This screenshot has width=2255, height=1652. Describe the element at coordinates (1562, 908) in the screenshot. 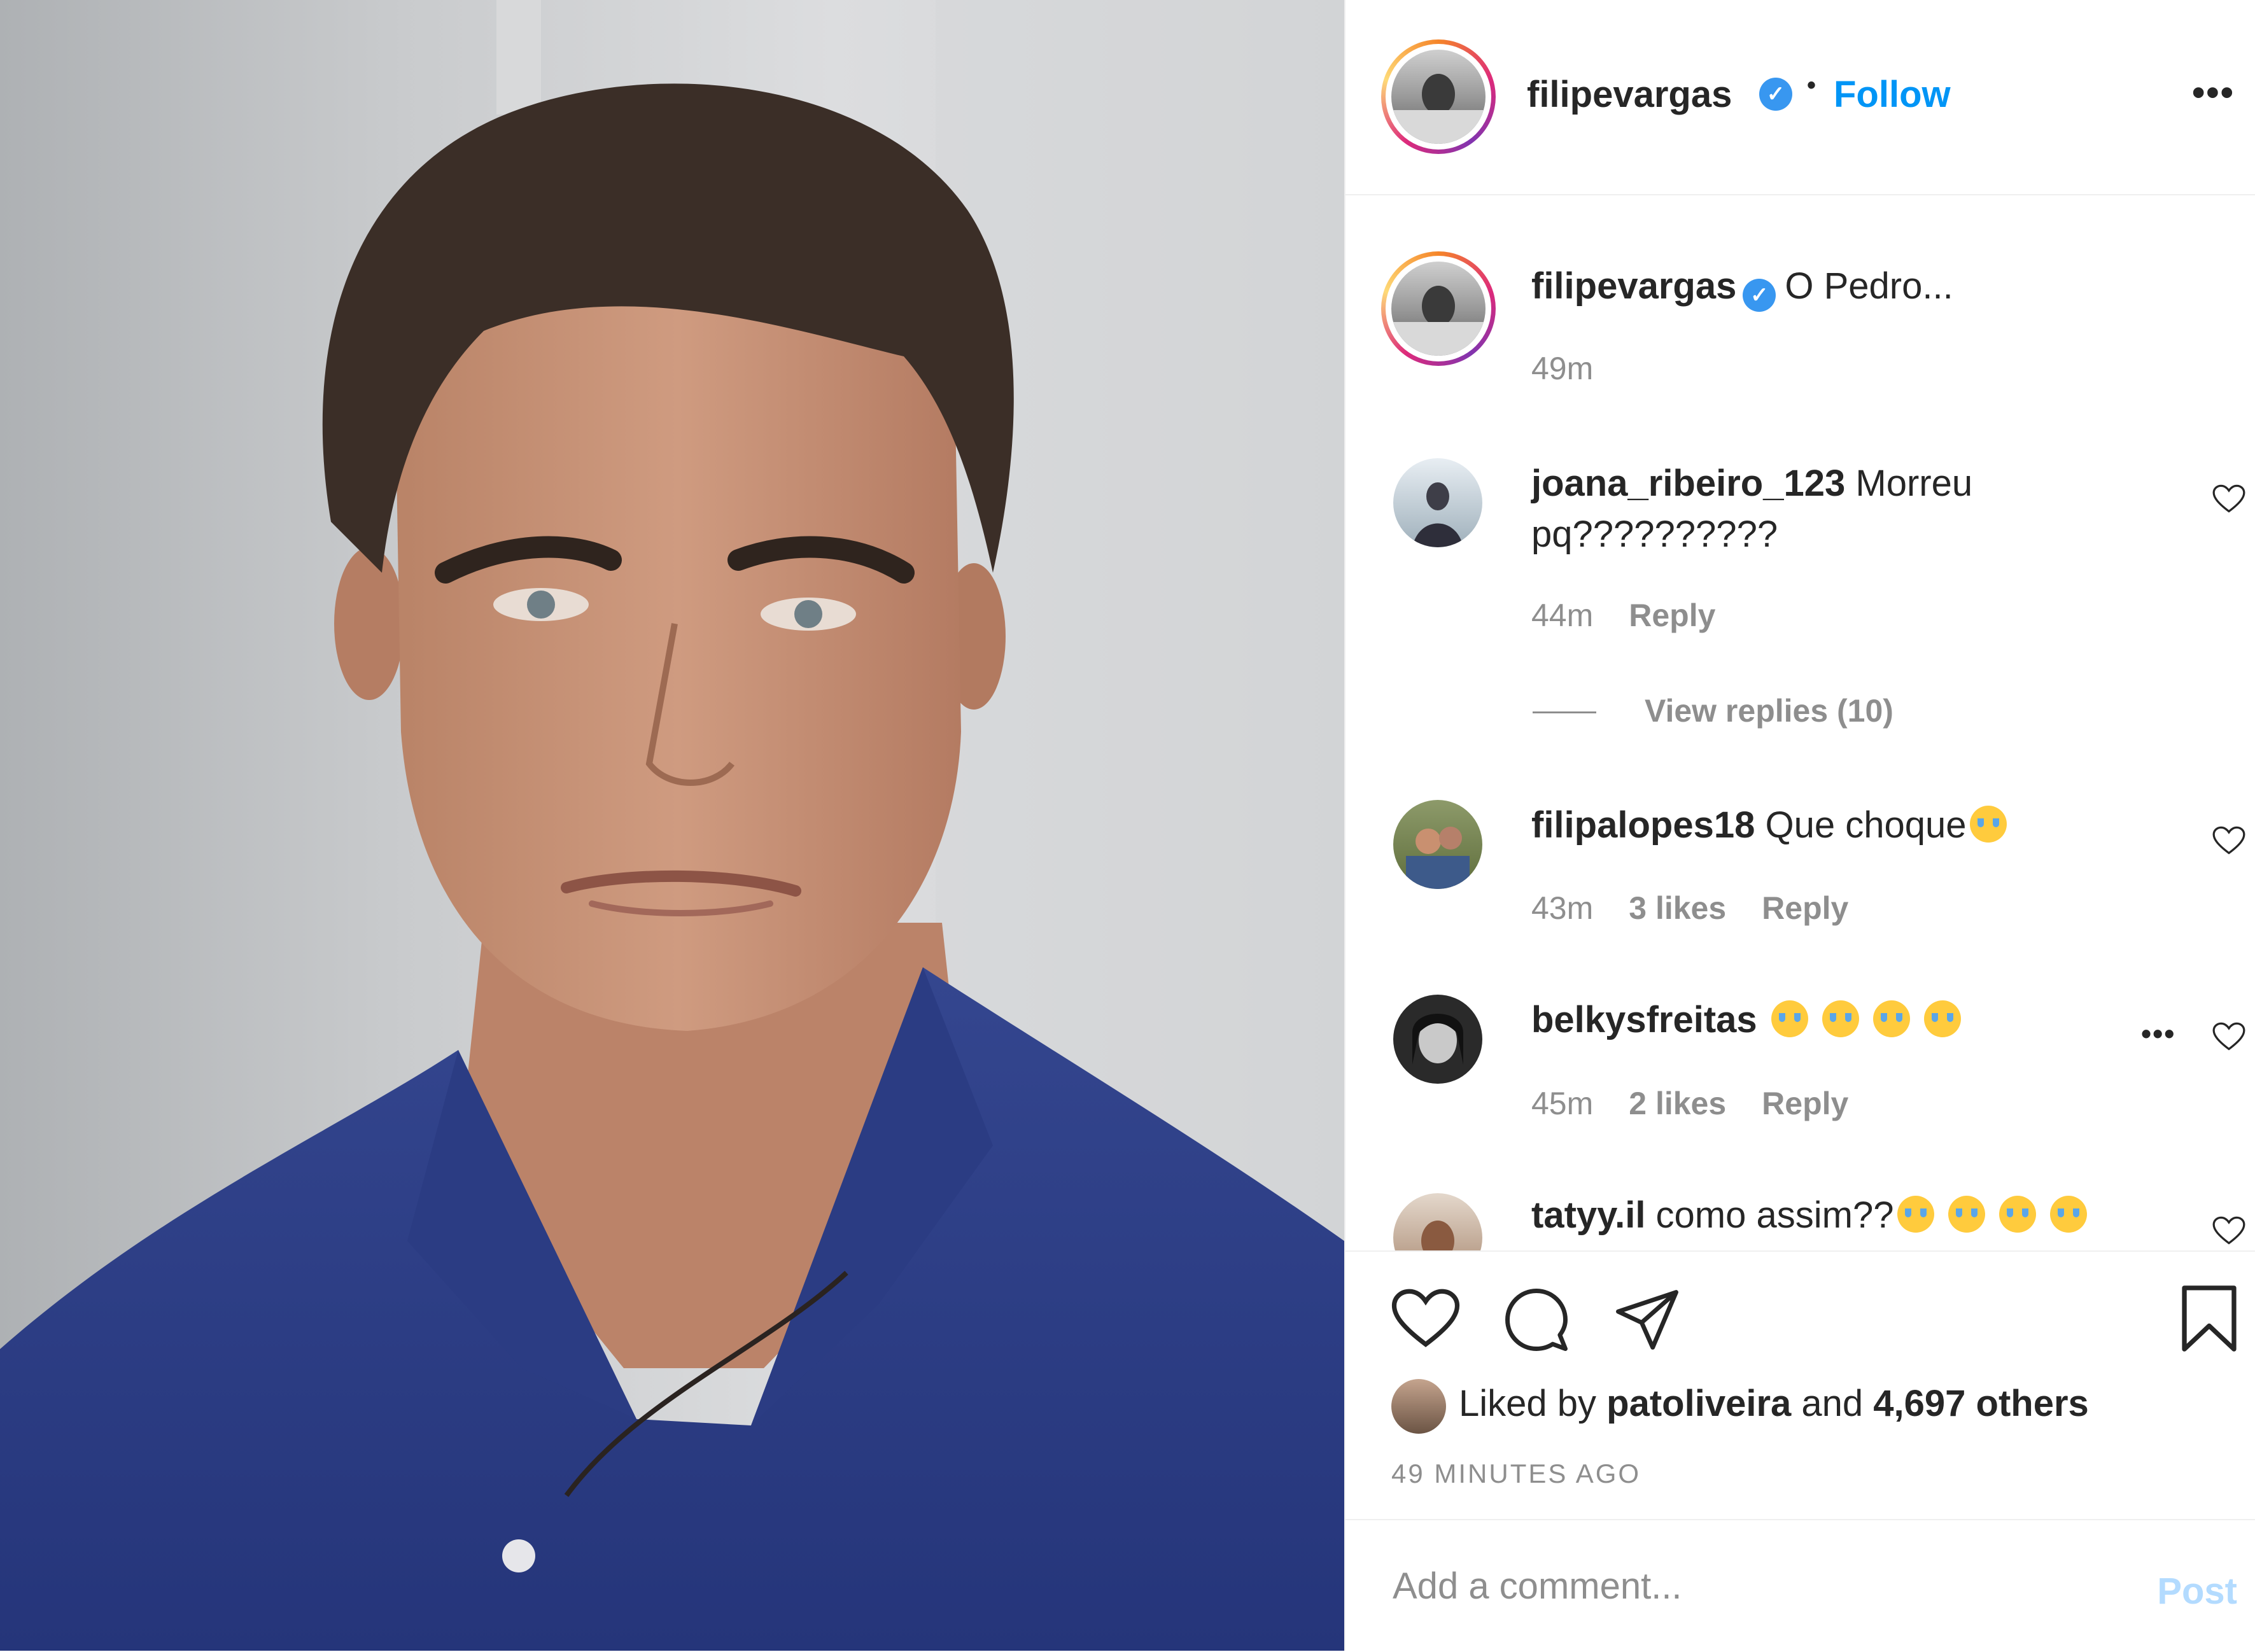

I see `comment-time: 43m` at that location.